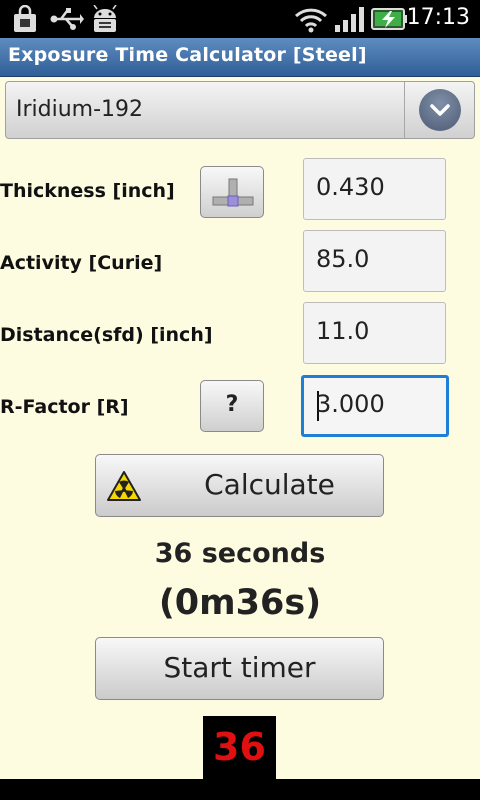 Image resolution: width=480 pixels, height=800 pixels. I want to click on rfactor-value: 3.000, so click(350, 404).